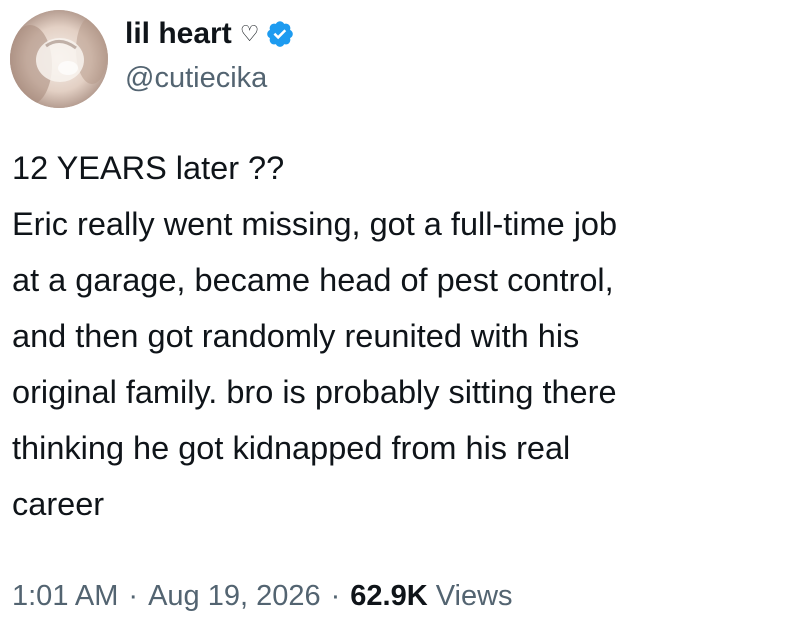  I want to click on name-row: lil heart ♡, so click(210, 34).